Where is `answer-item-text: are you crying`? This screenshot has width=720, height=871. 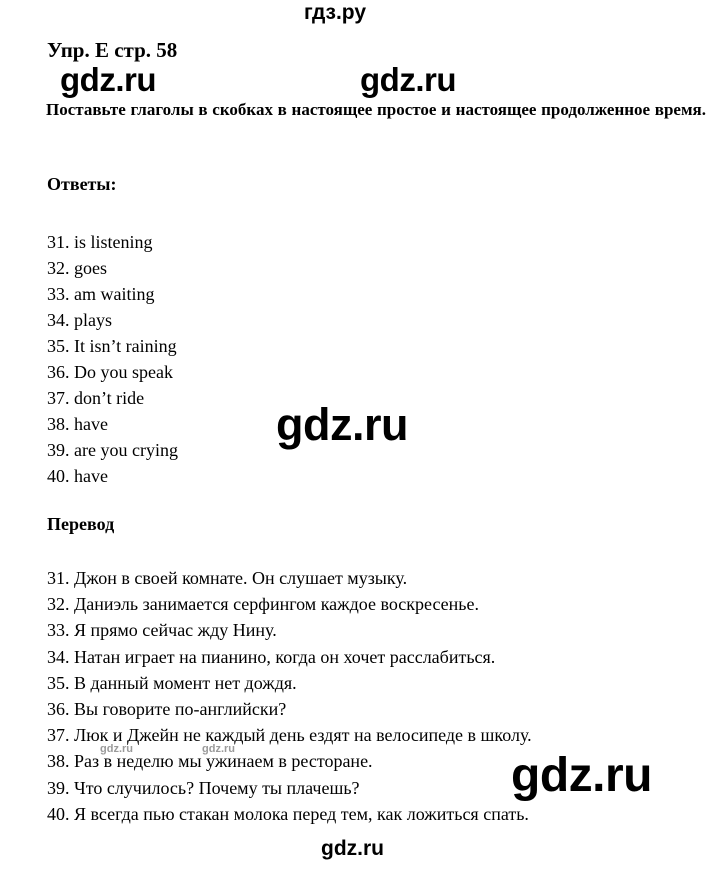 answer-item-text: are you crying is located at coordinates (123, 450).